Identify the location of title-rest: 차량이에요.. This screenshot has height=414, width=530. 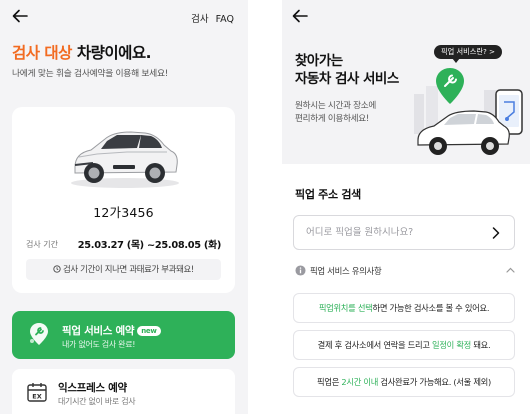
(111, 53).